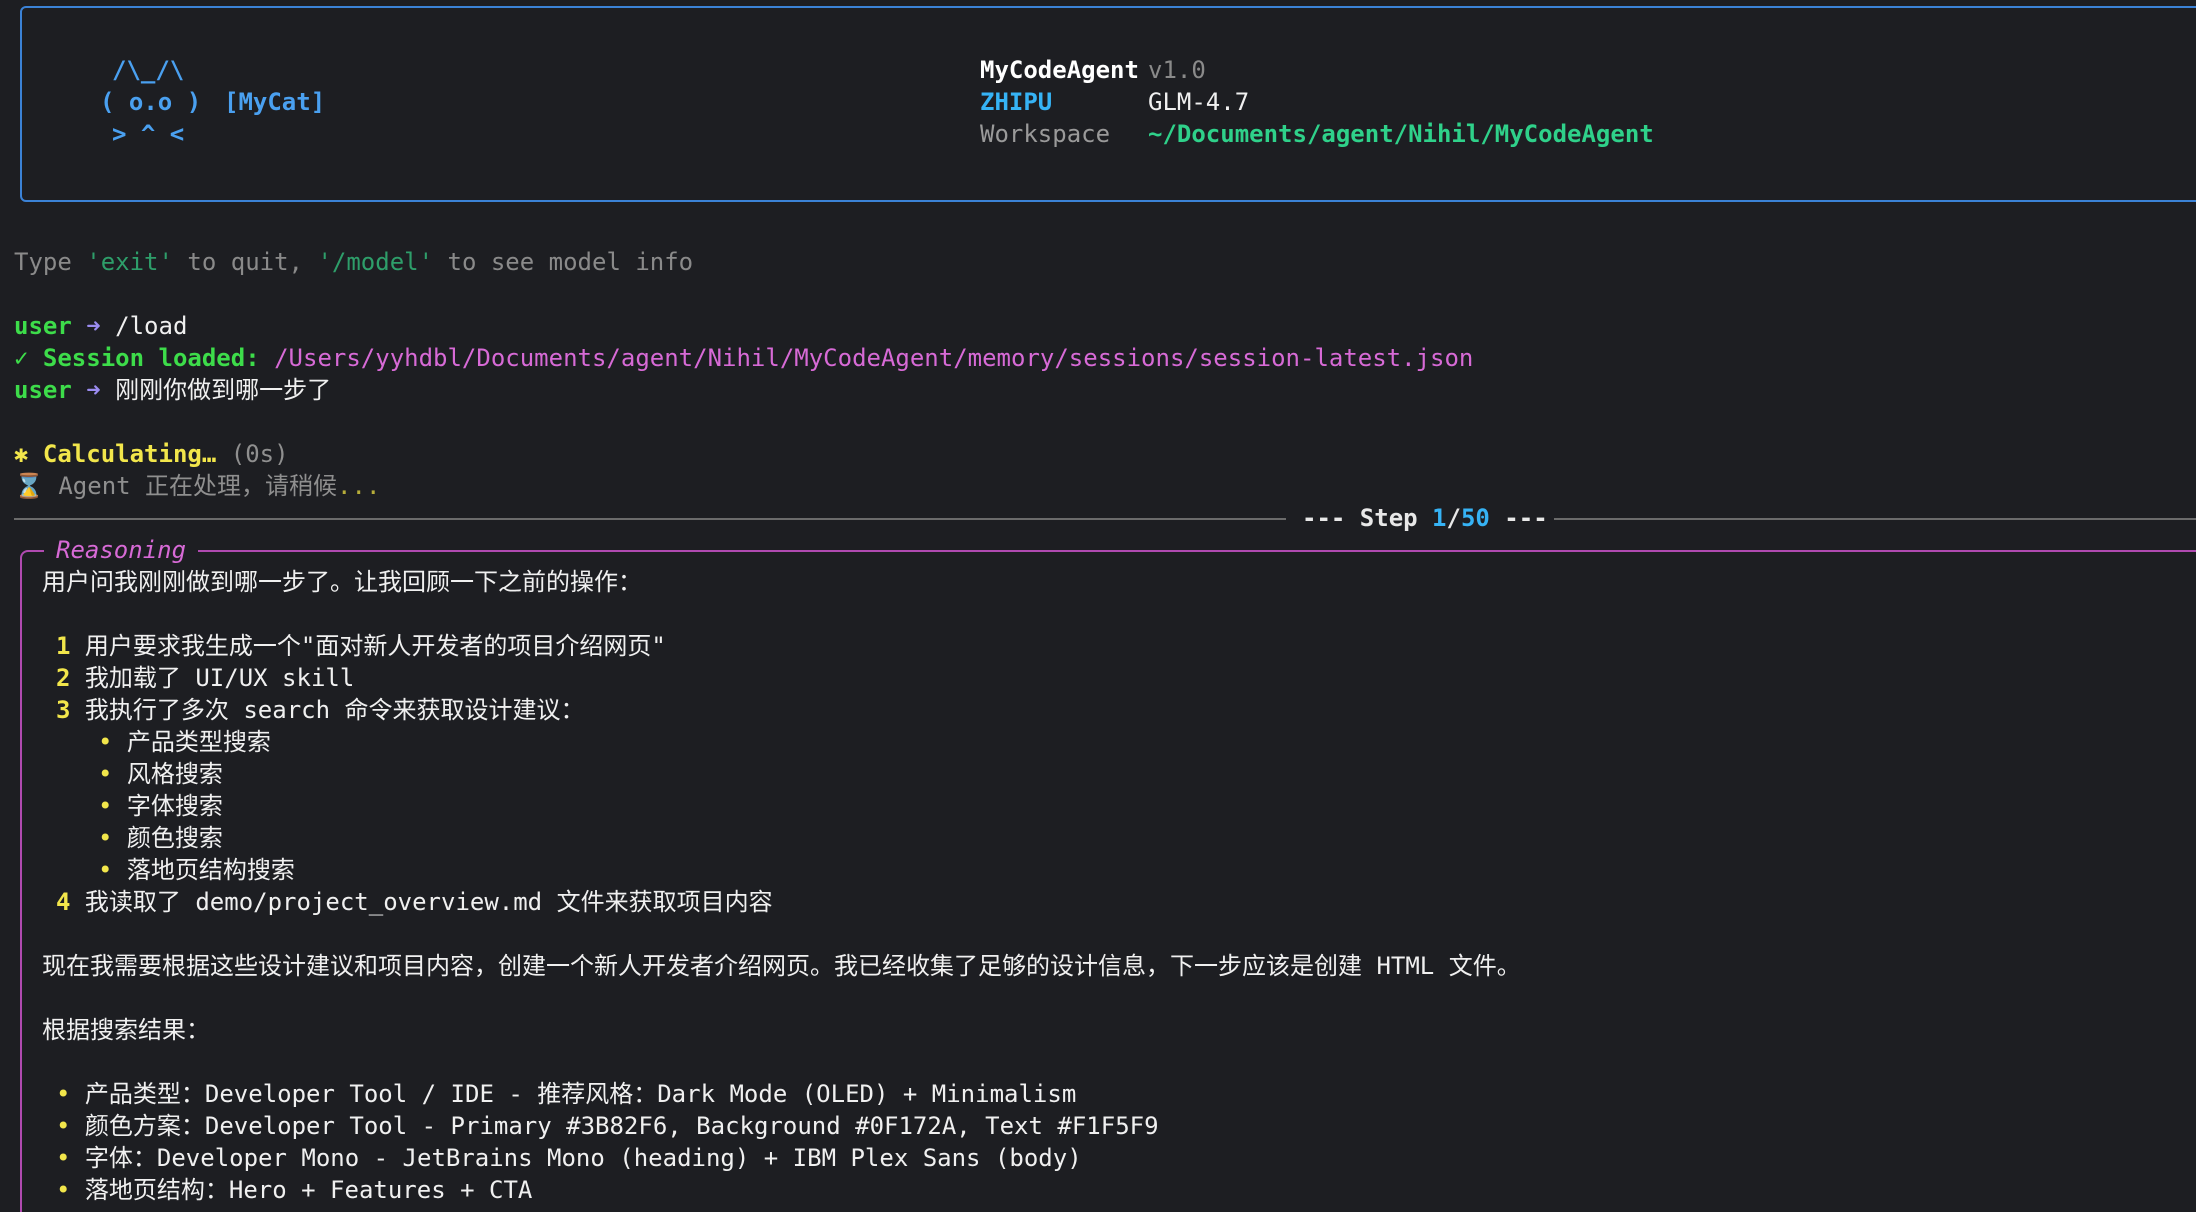  Describe the element at coordinates (650, 519) in the screenshot. I see `step-divider-left` at that location.